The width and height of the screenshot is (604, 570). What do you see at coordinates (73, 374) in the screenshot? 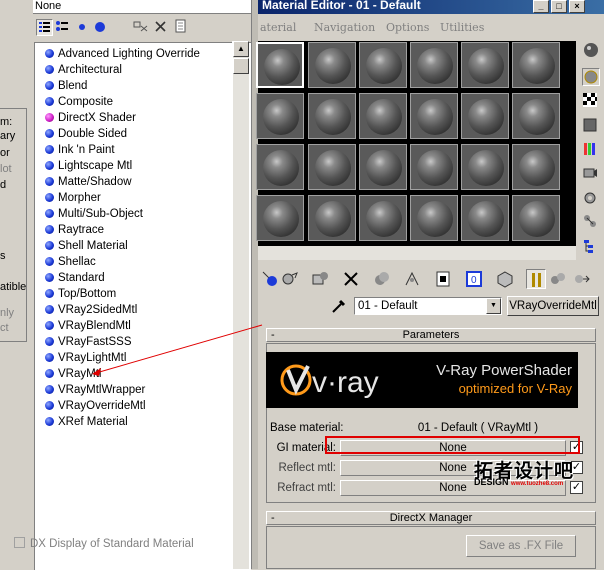
I see `list-item: VRayMtl` at bounding box center [73, 374].